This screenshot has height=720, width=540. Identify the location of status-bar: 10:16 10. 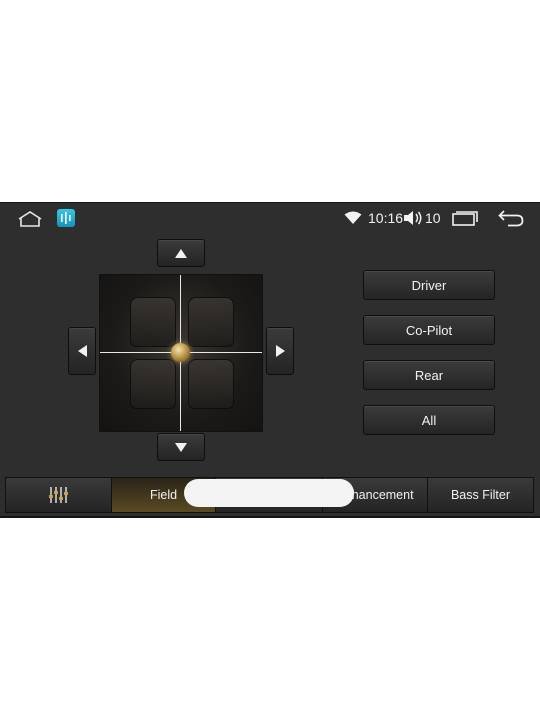
(270, 218).